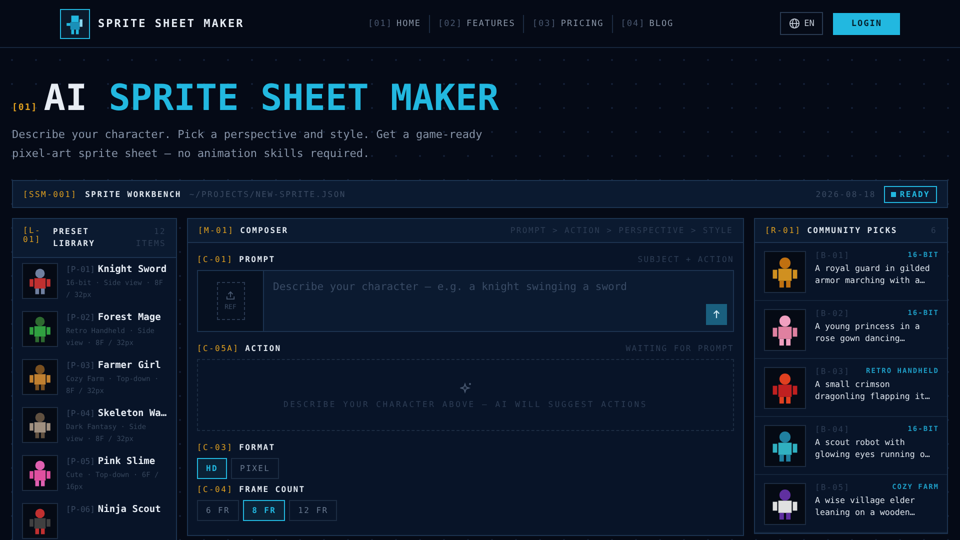 This screenshot has width=960, height=540. What do you see at coordinates (133, 194) in the screenshot?
I see `workbench-title: SPRITE WORKBENCH` at bounding box center [133, 194].